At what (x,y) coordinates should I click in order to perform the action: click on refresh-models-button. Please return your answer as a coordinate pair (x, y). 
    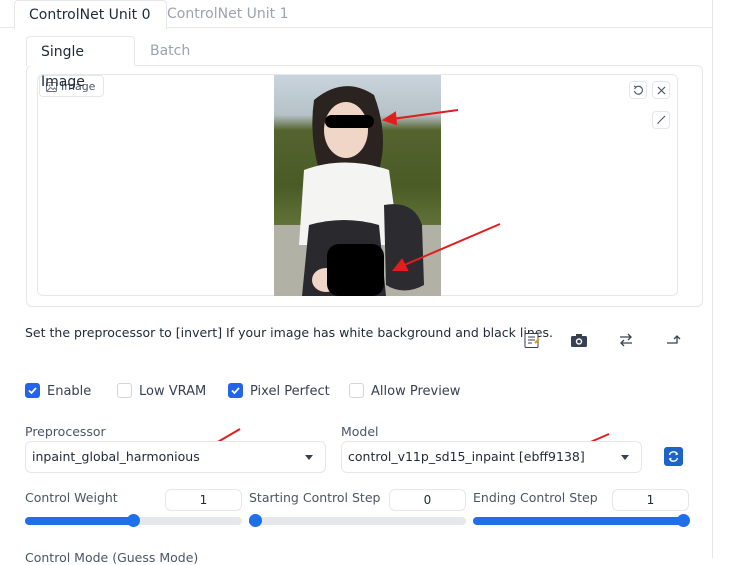
    Looking at the image, I should click on (673, 456).